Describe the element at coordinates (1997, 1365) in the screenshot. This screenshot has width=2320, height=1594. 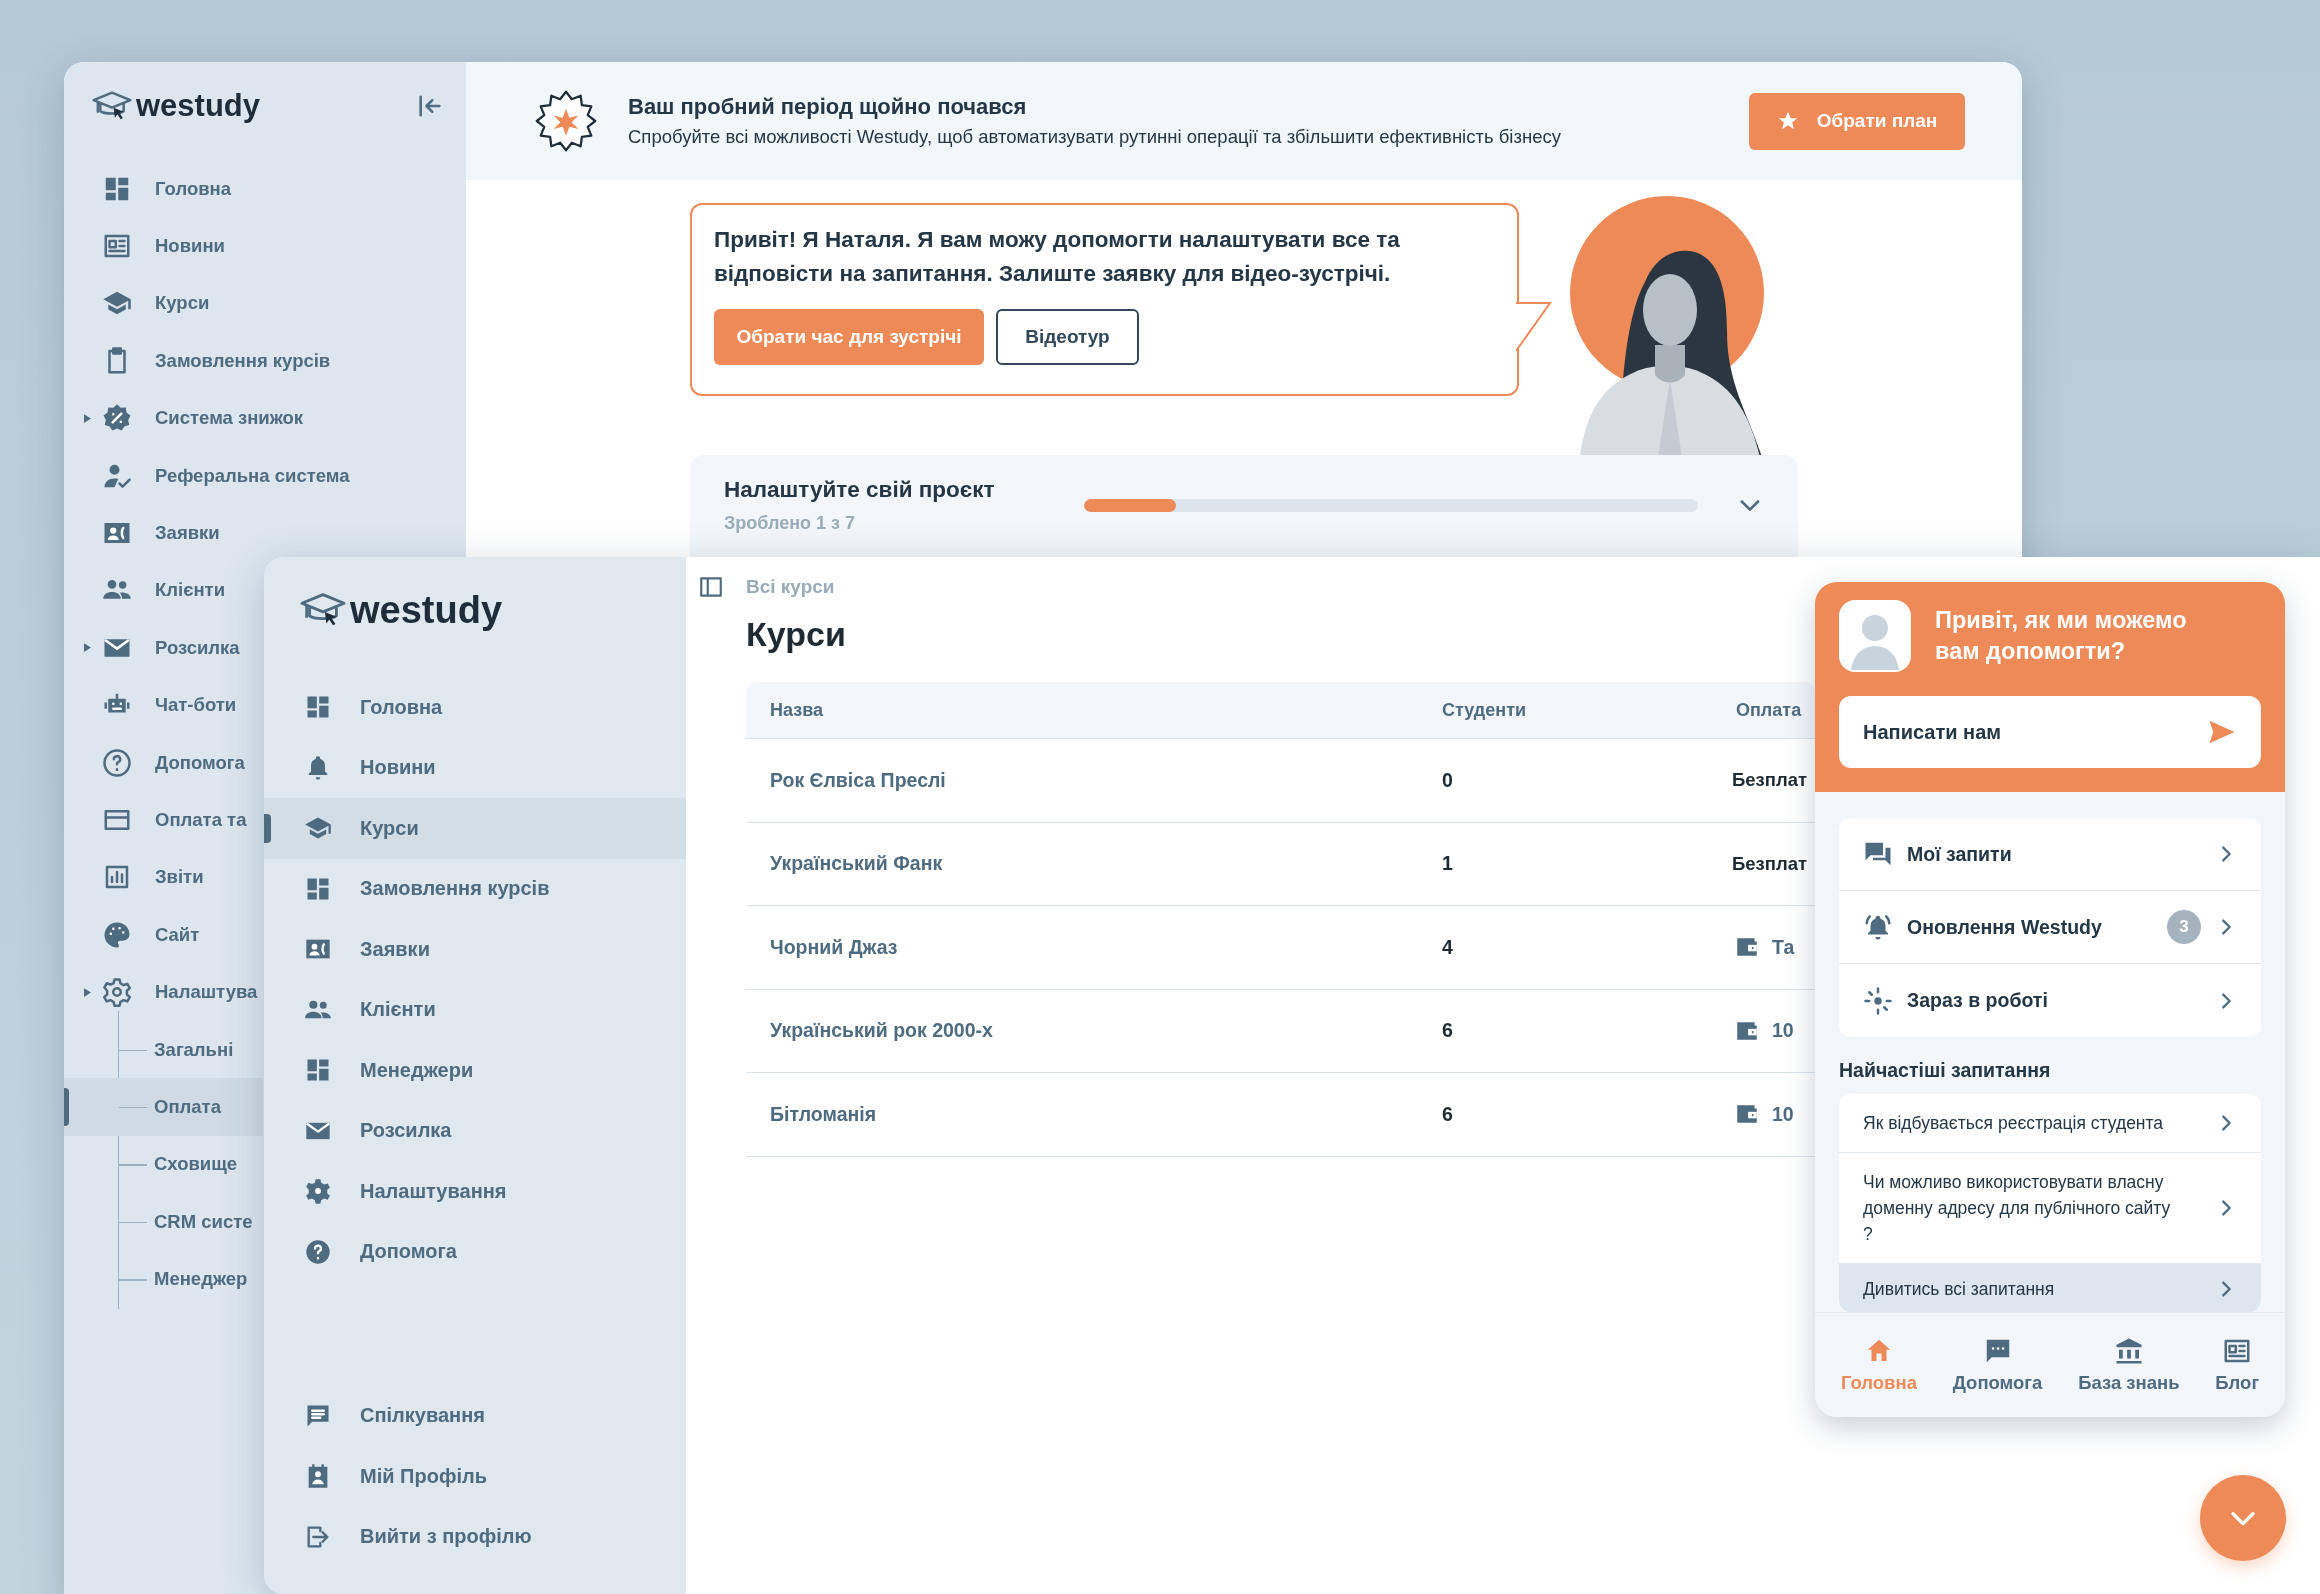
I see `nav-tab: Допомога` at that location.